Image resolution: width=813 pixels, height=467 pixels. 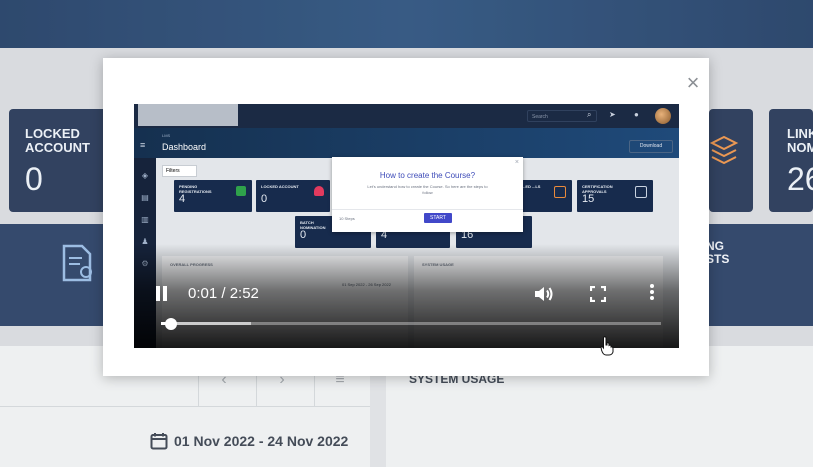 I want to click on frame-lms: LMS, so click(x=166, y=135).